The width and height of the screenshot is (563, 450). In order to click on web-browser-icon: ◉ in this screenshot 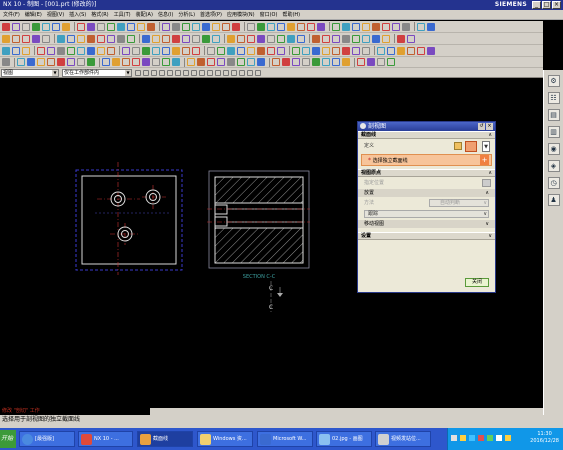, I will do `click(553, 149)`.